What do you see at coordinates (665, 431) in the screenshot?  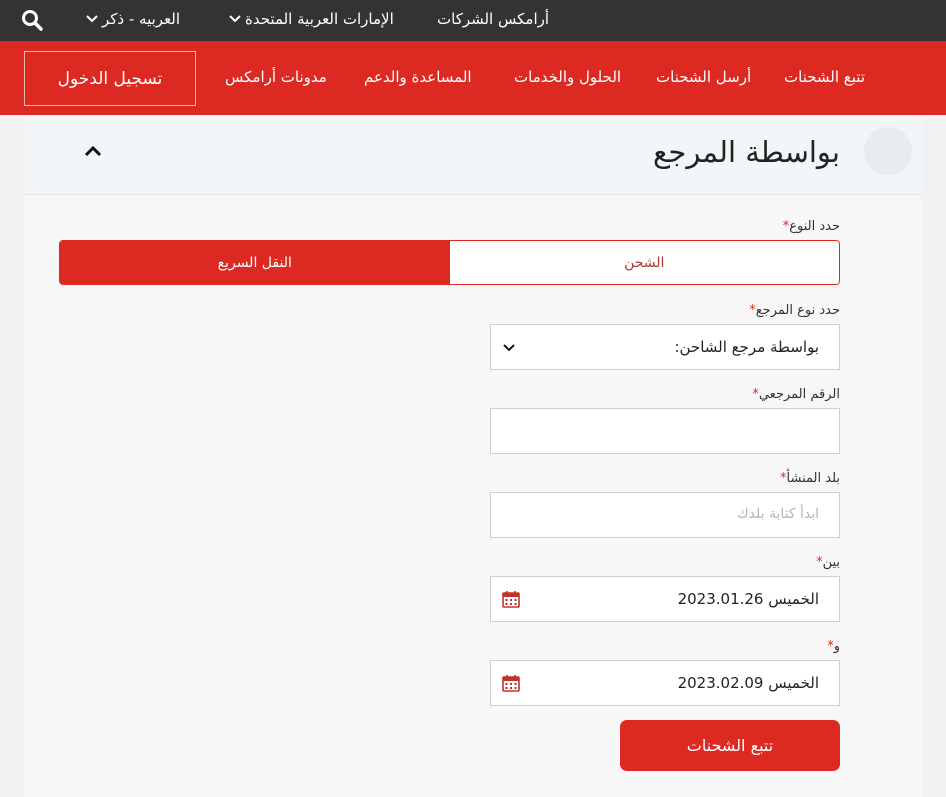 I see `ref-number-input` at bounding box center [665, 431].